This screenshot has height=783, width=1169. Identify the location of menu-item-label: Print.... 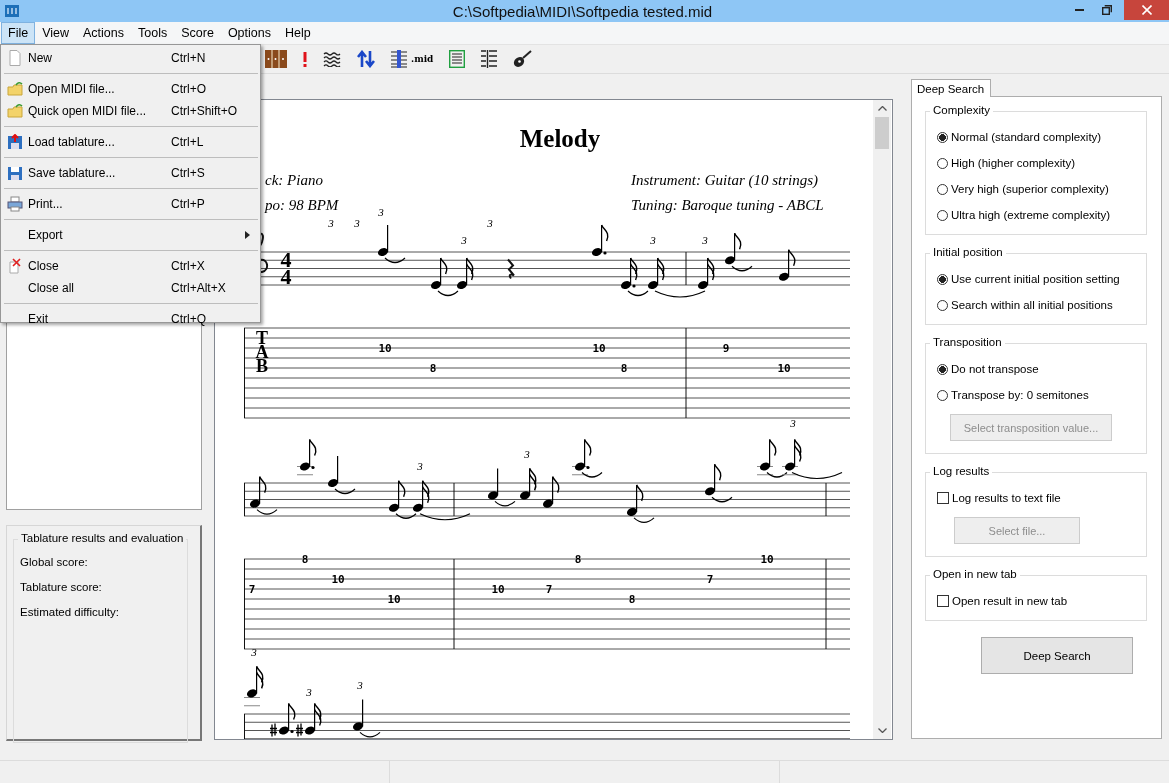
(46, 204).